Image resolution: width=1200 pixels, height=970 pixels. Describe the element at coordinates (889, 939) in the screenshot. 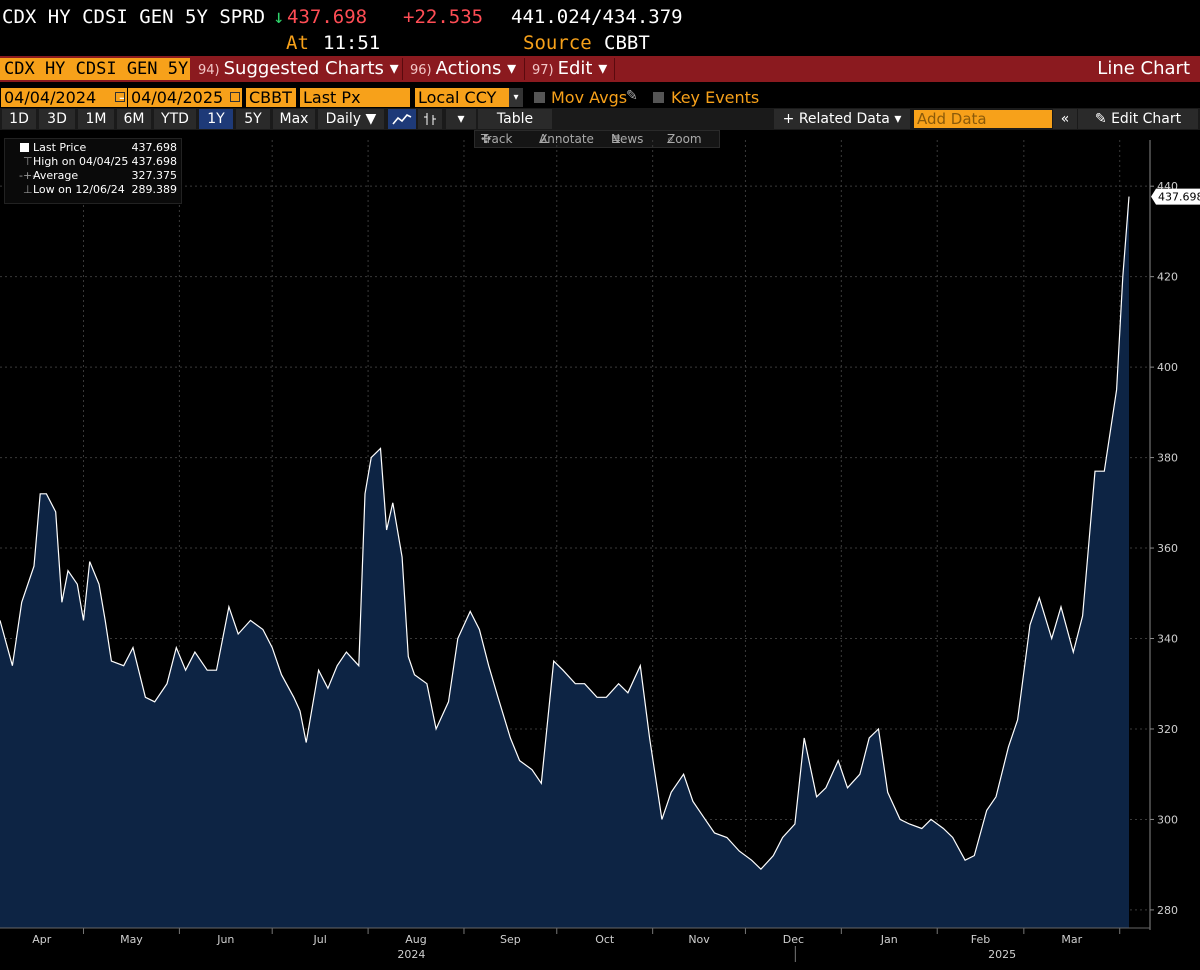

I see `x-tick-label: Jan` at that location.